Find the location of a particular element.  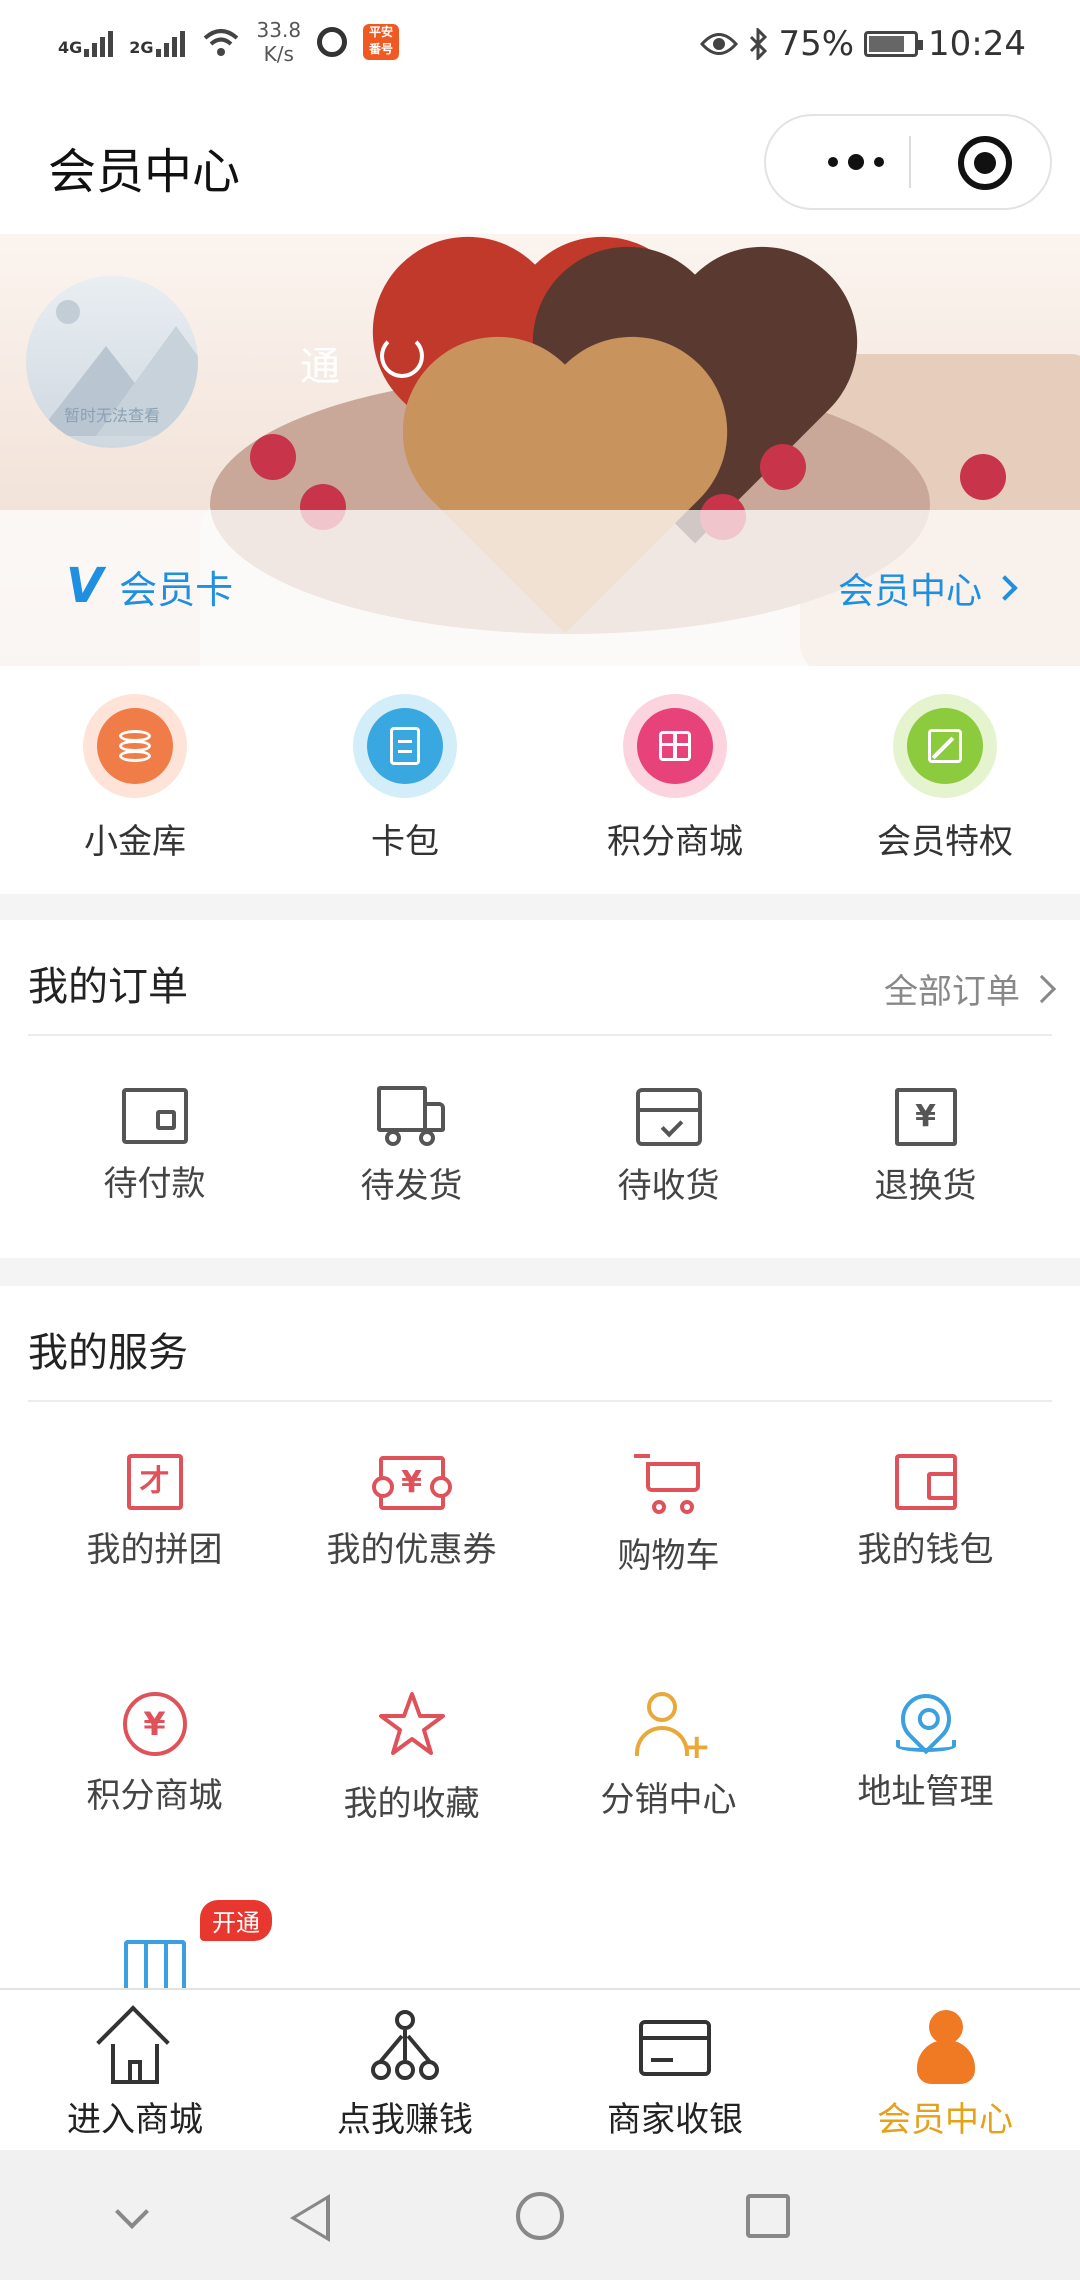

orders-section: 我的订单 全部订单 待付款 待发货 待收货 ¥ 退换货 is located at coordinates (540, 1089).